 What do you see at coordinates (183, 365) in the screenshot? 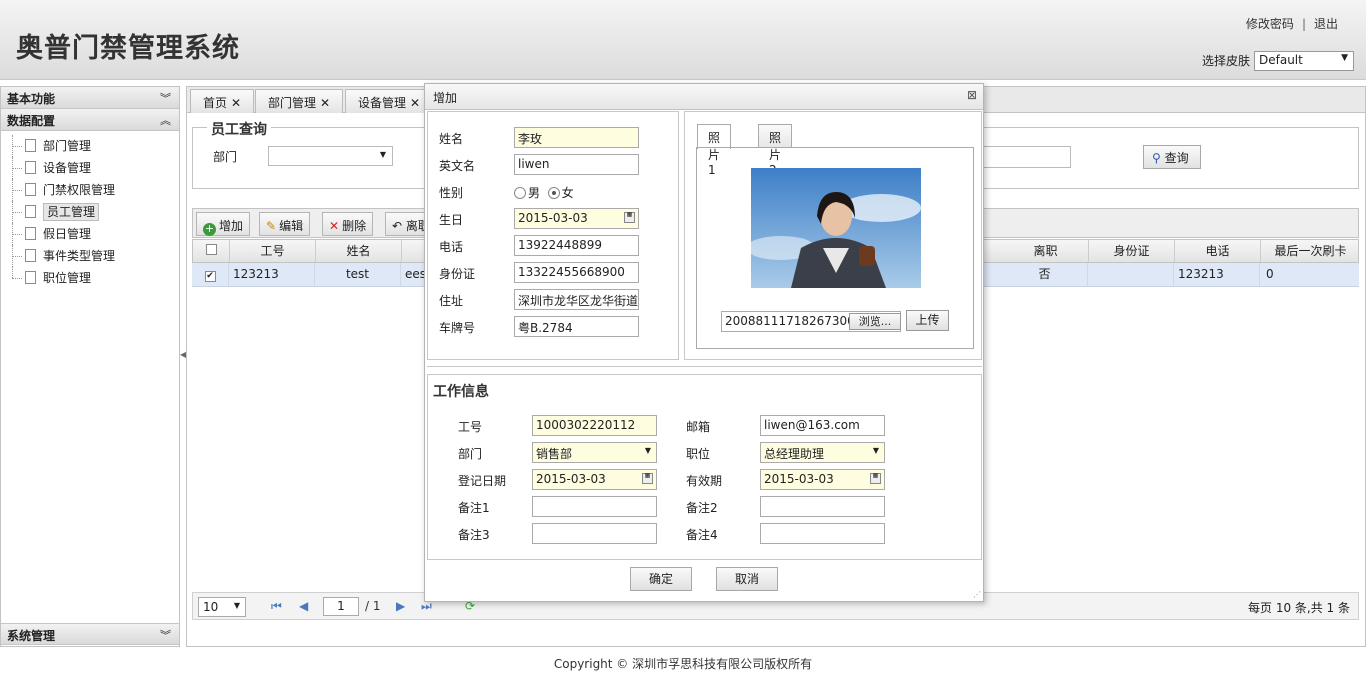
I see `collapse-handle: ◀` at bounding box center [183, 365].